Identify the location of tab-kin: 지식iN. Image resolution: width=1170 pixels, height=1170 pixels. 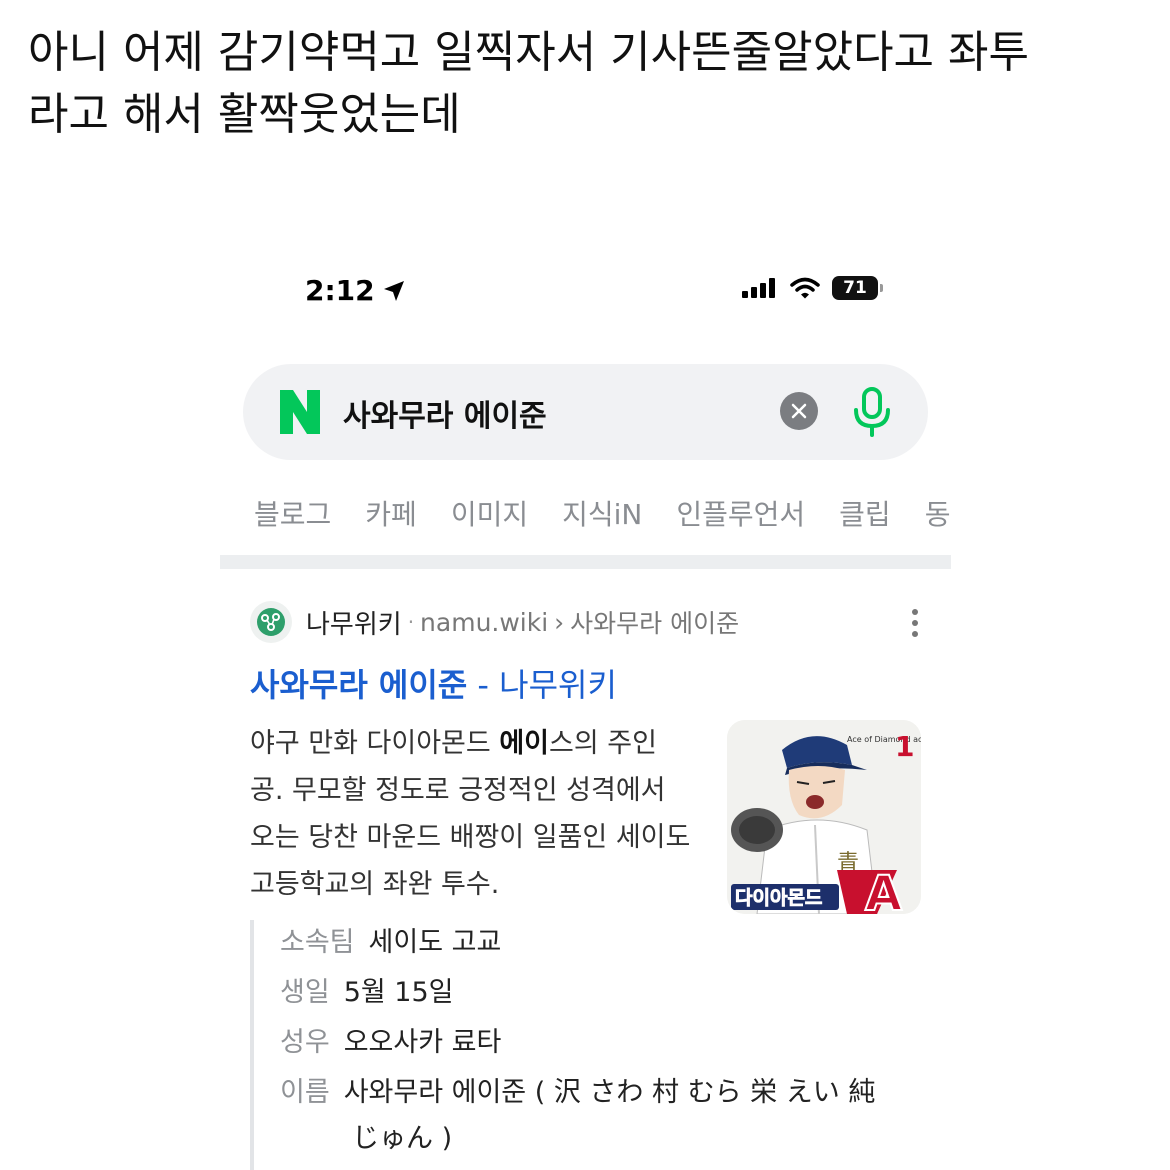
(602, 513).